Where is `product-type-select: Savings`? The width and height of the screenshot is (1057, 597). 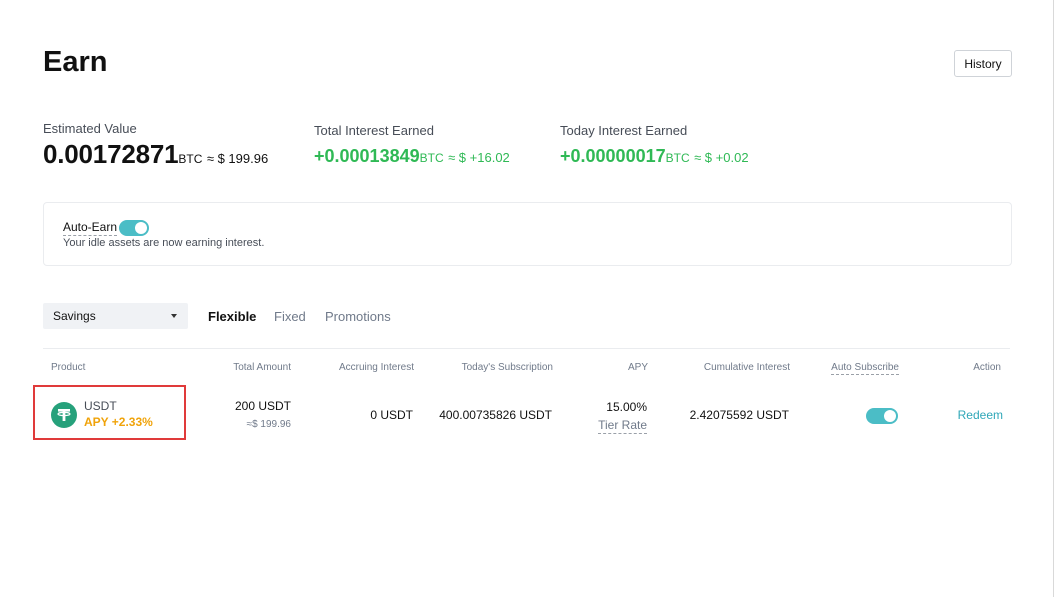 product-type-select: Savings is located at coordinates (115, 316).